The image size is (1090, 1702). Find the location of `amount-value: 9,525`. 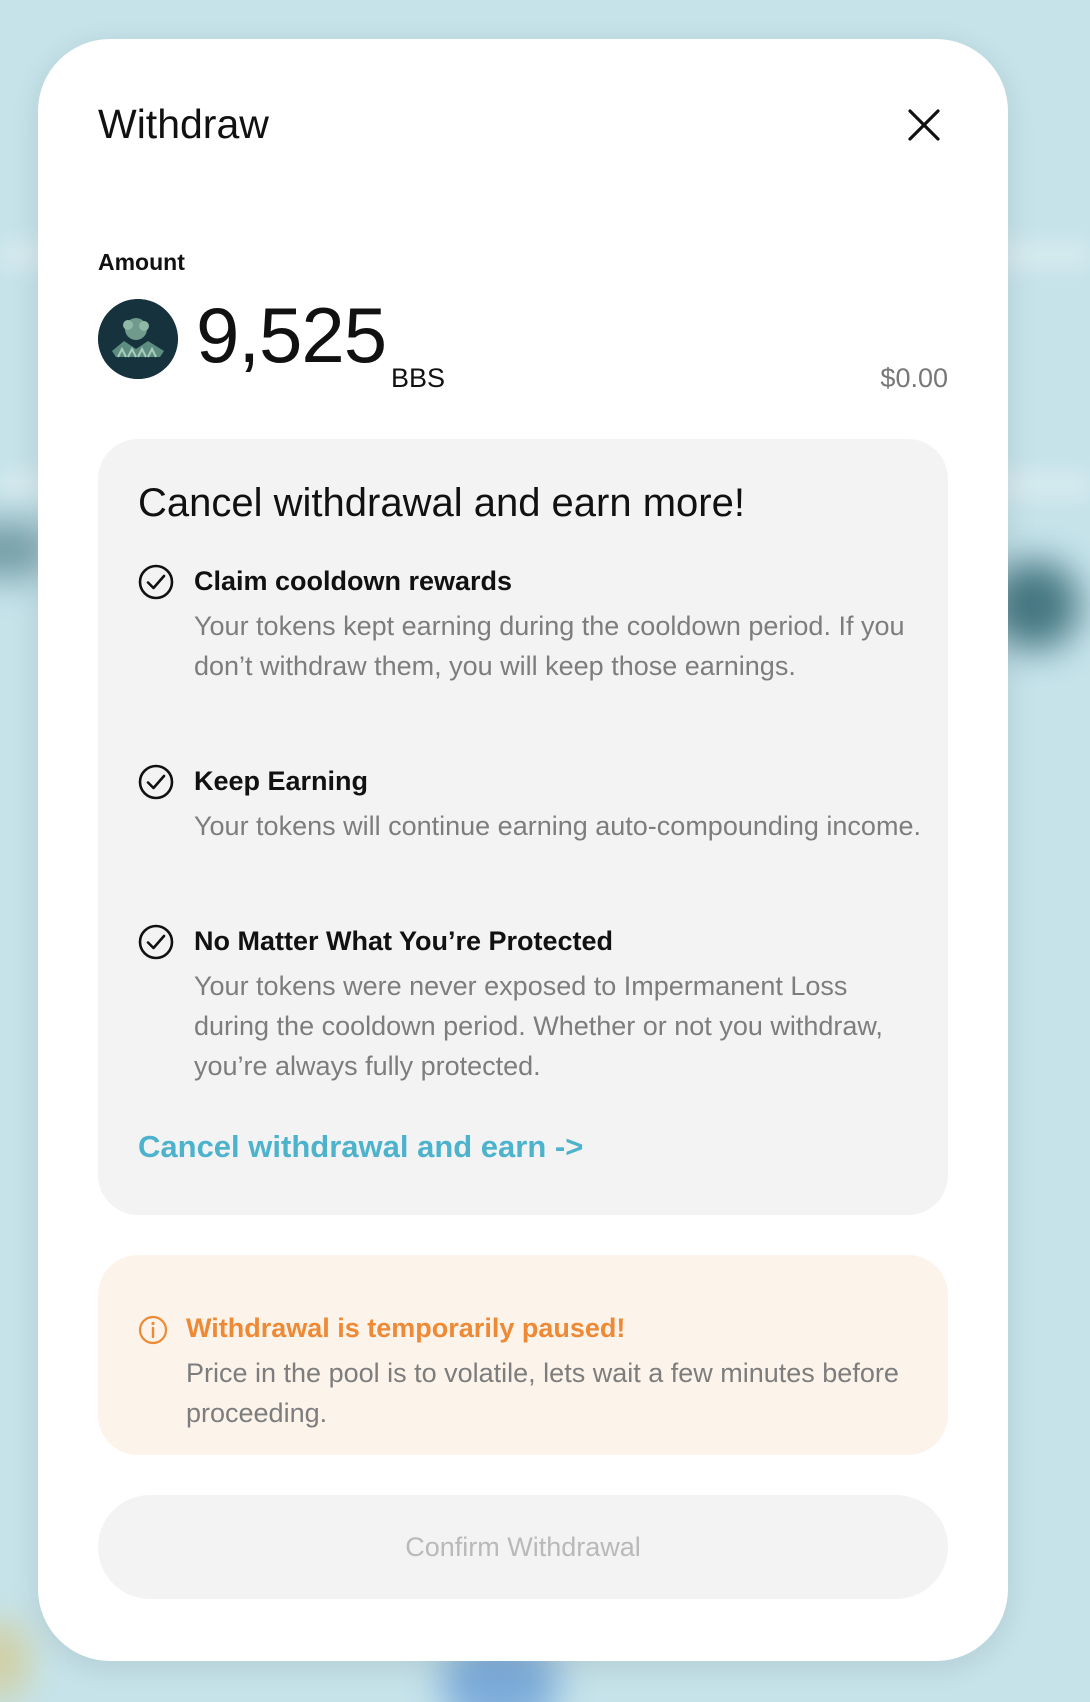

amount-value: 9,525 is located at coordinates (291, 335).